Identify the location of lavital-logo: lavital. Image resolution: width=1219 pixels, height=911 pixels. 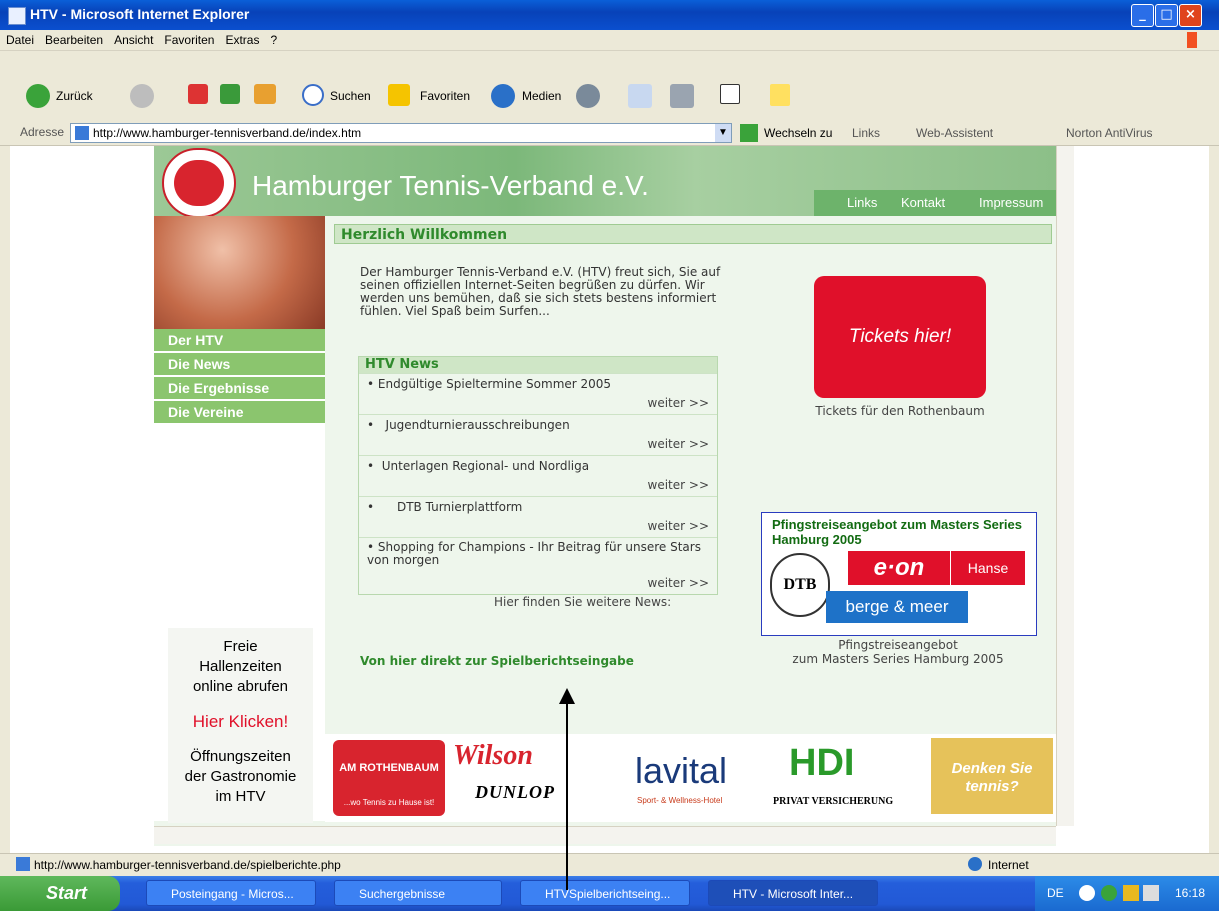
(681, 771).